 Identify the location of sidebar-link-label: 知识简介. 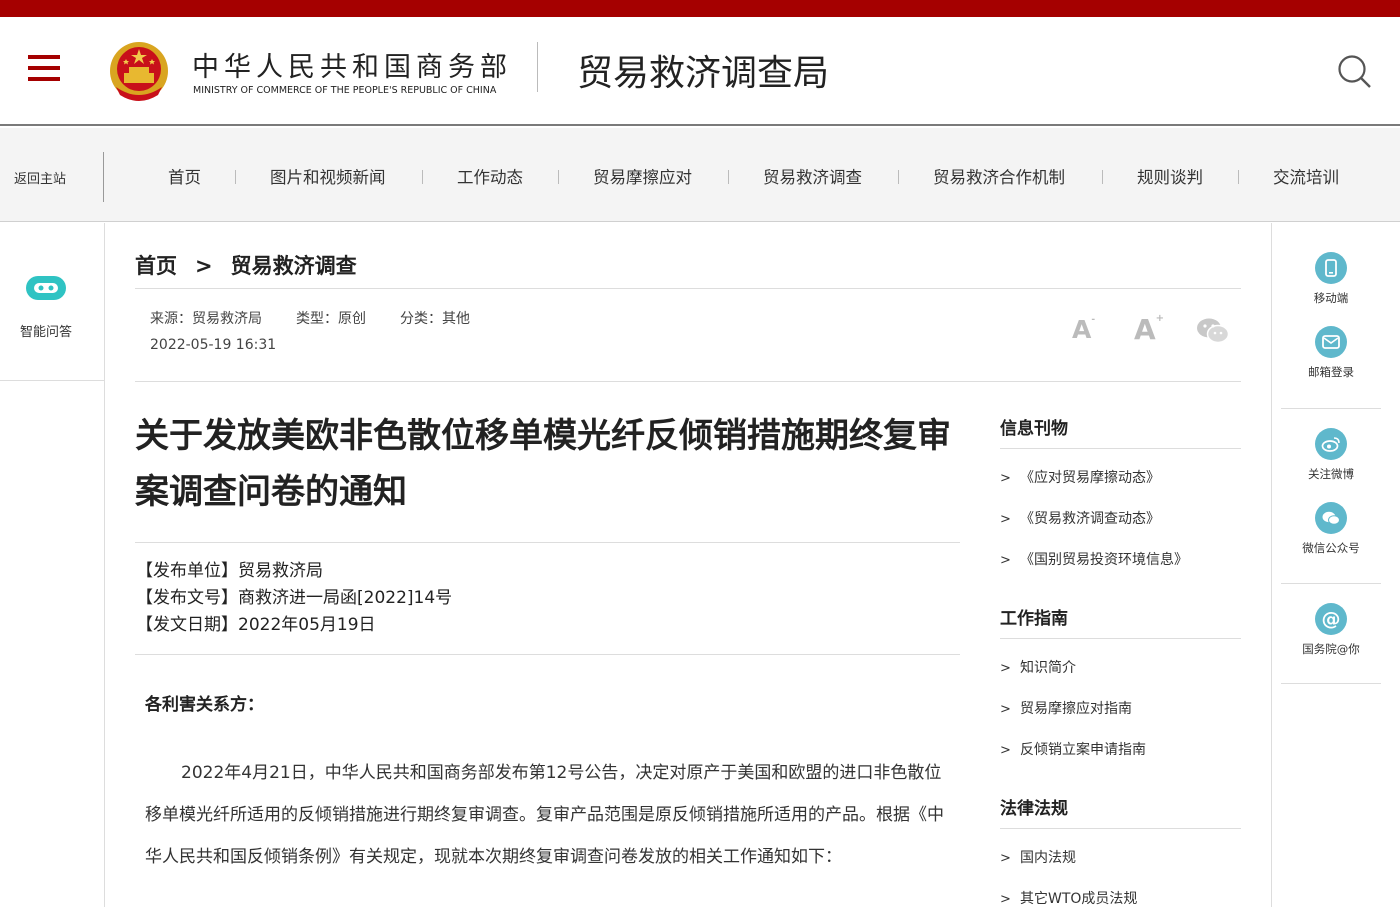
(1048, 668).